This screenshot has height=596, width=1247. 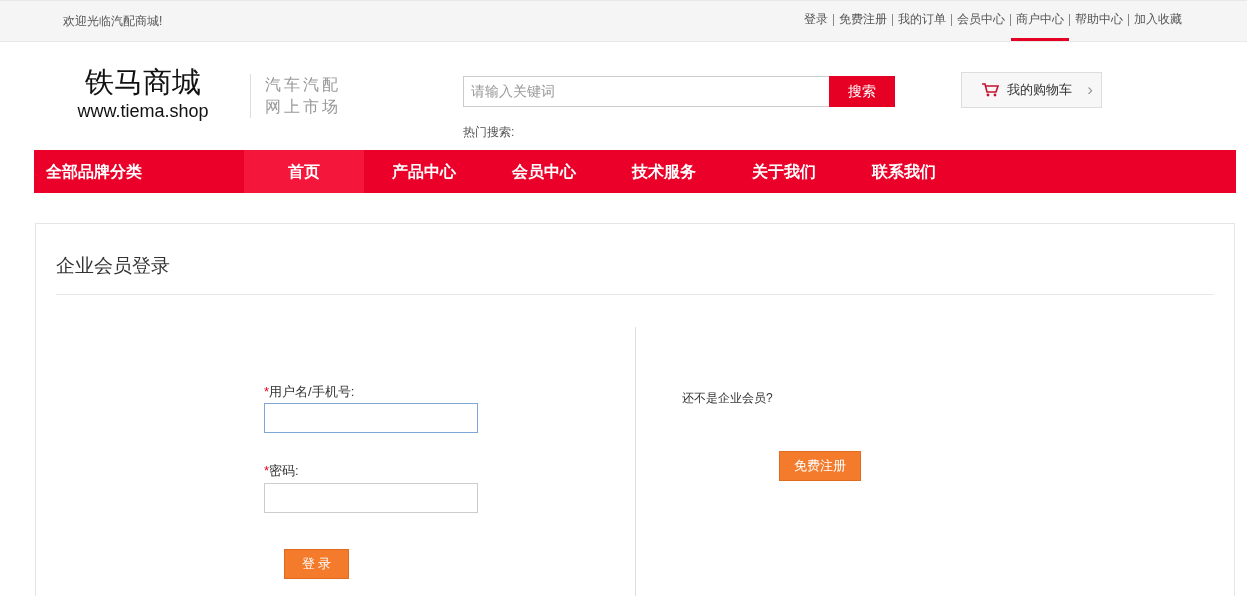 What do you see at coordinates (635, 259) in the screenshot?
I see `page-title: 企业会员登录` at bounding box center [635, 259].